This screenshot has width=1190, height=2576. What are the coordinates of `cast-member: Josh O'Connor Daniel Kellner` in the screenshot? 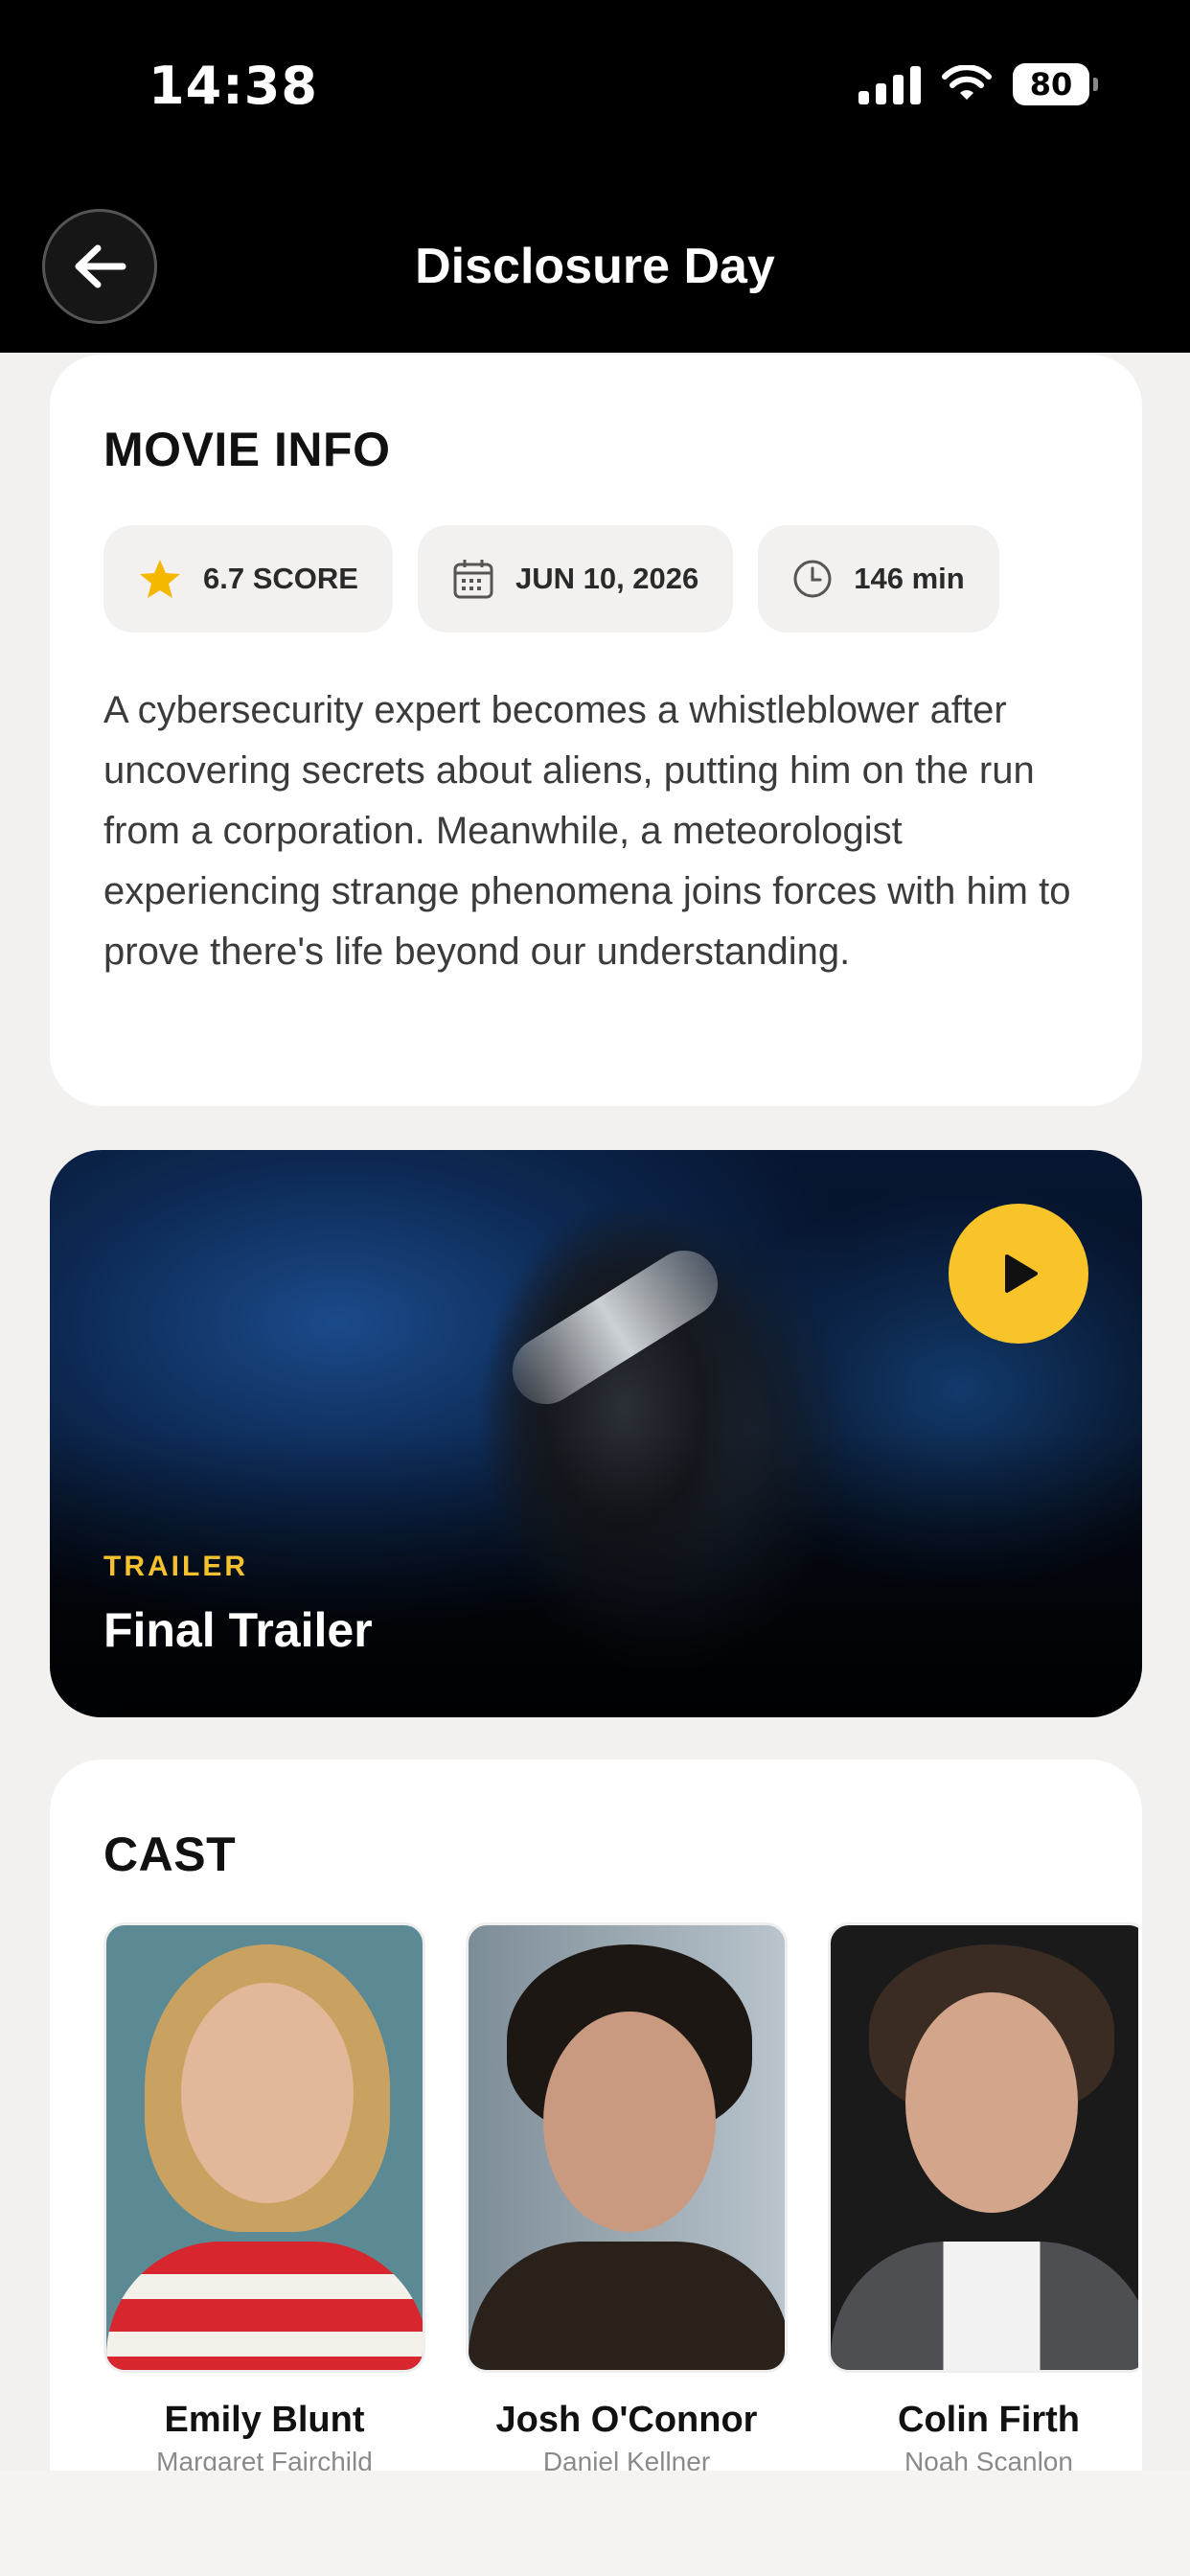 It's located at (627, 2199).